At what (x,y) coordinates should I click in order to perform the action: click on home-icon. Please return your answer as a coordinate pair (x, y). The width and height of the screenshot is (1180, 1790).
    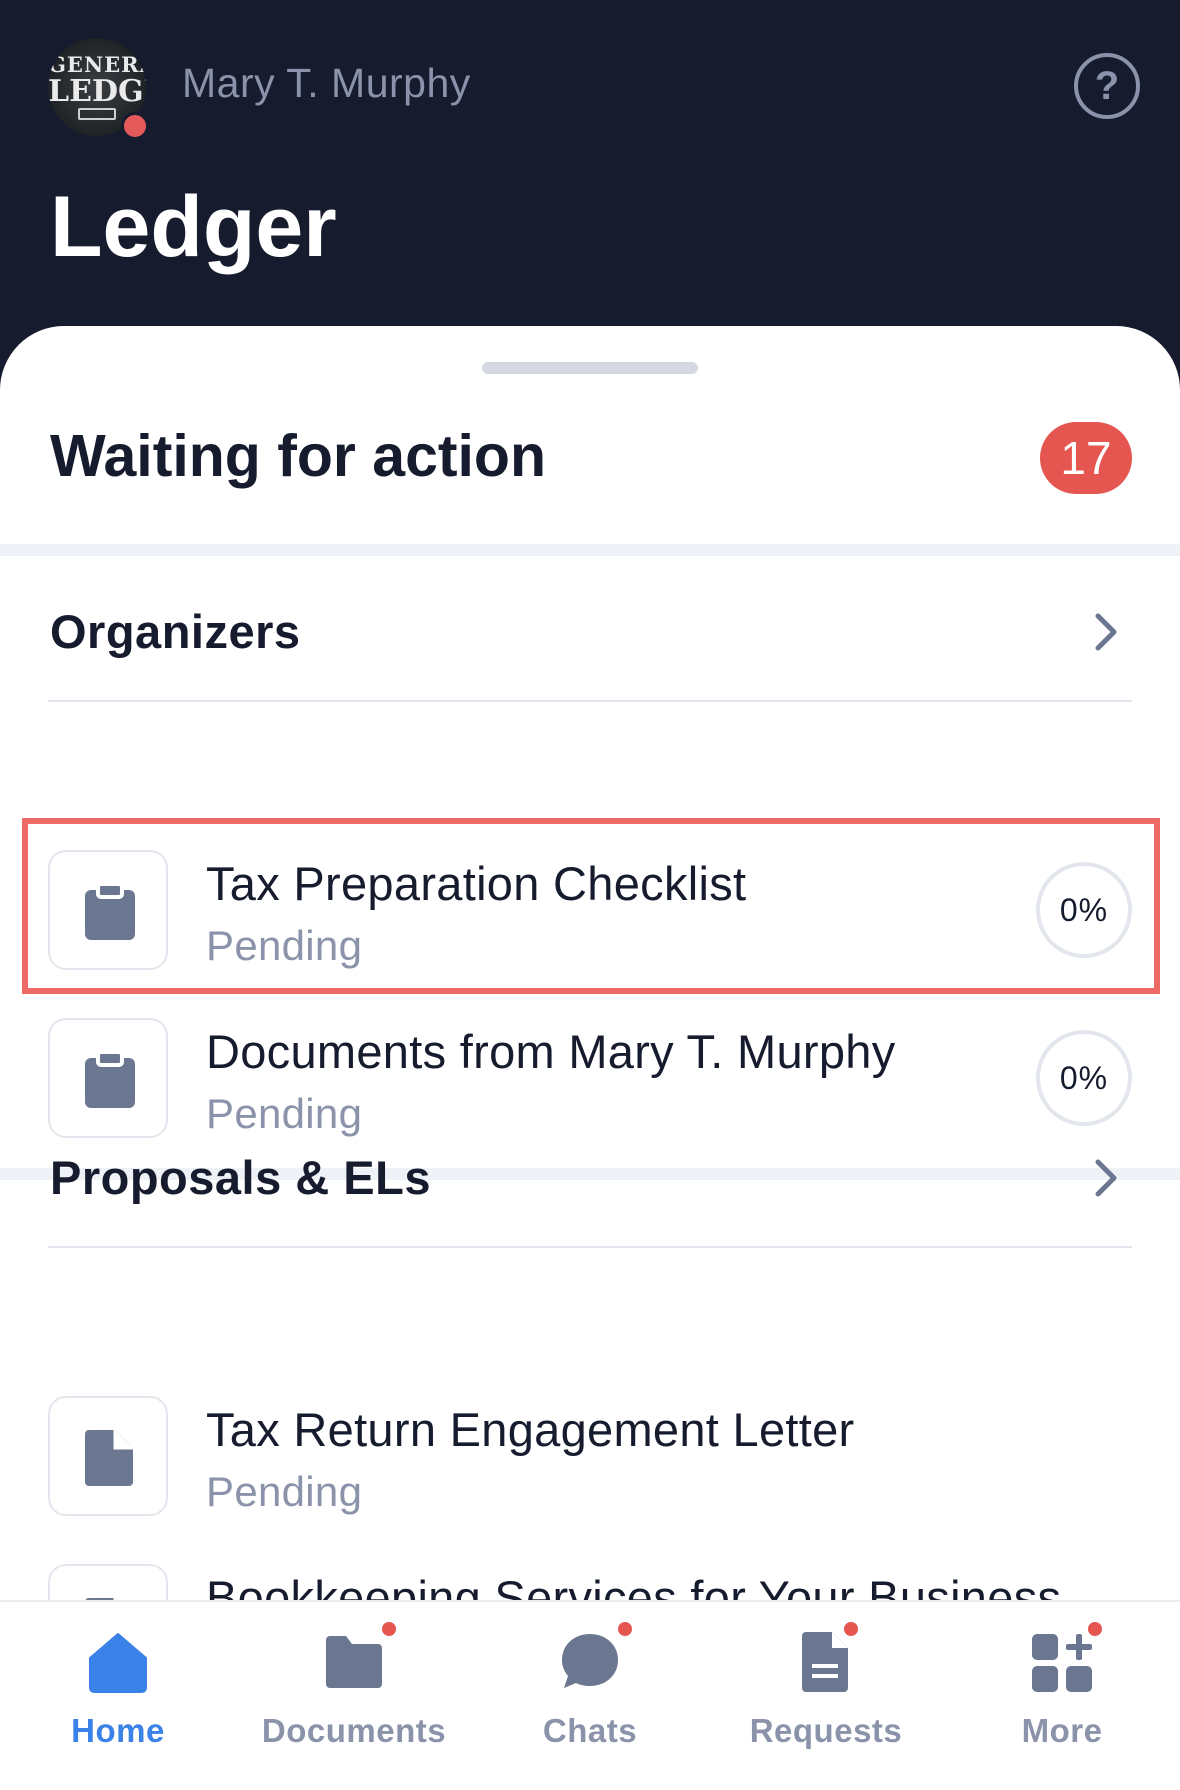
    Looking at the image, I should click on (118, 1663).